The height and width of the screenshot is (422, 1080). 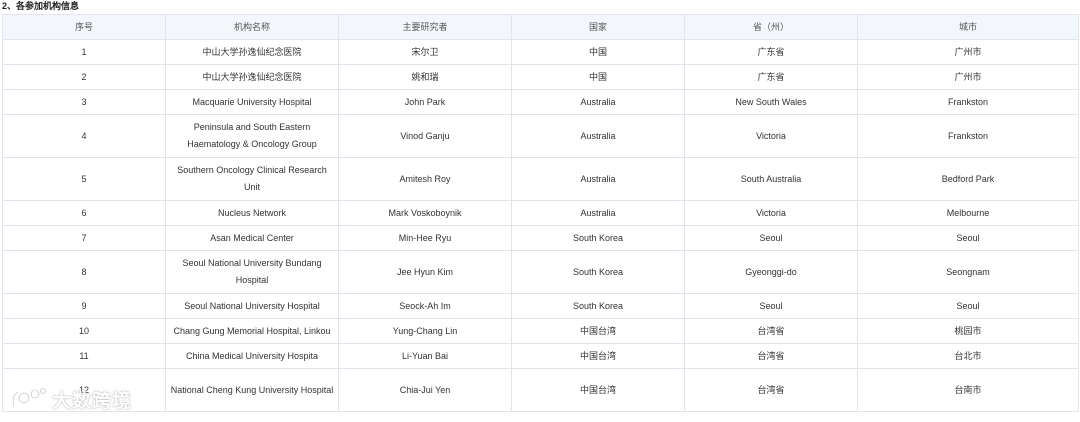 I want to click on cell-no: 1, so click(x=84, y=52).